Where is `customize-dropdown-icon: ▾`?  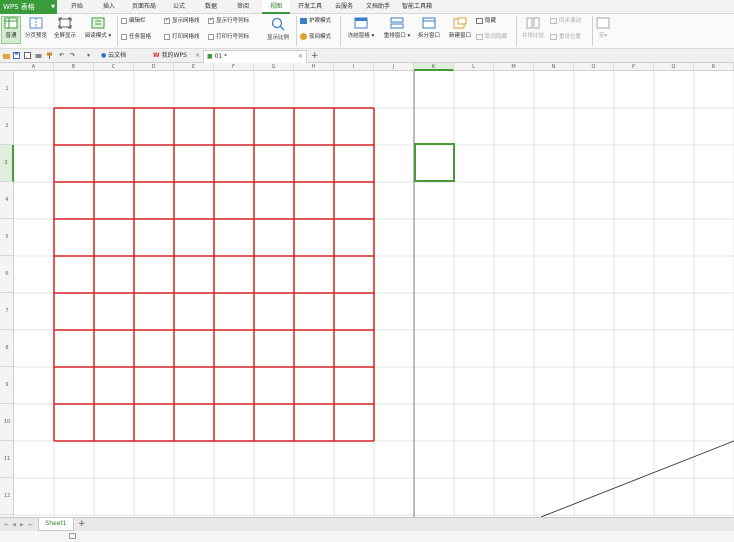
customize-dropdown-icon: ▾ is located at coordinates (88, 56).